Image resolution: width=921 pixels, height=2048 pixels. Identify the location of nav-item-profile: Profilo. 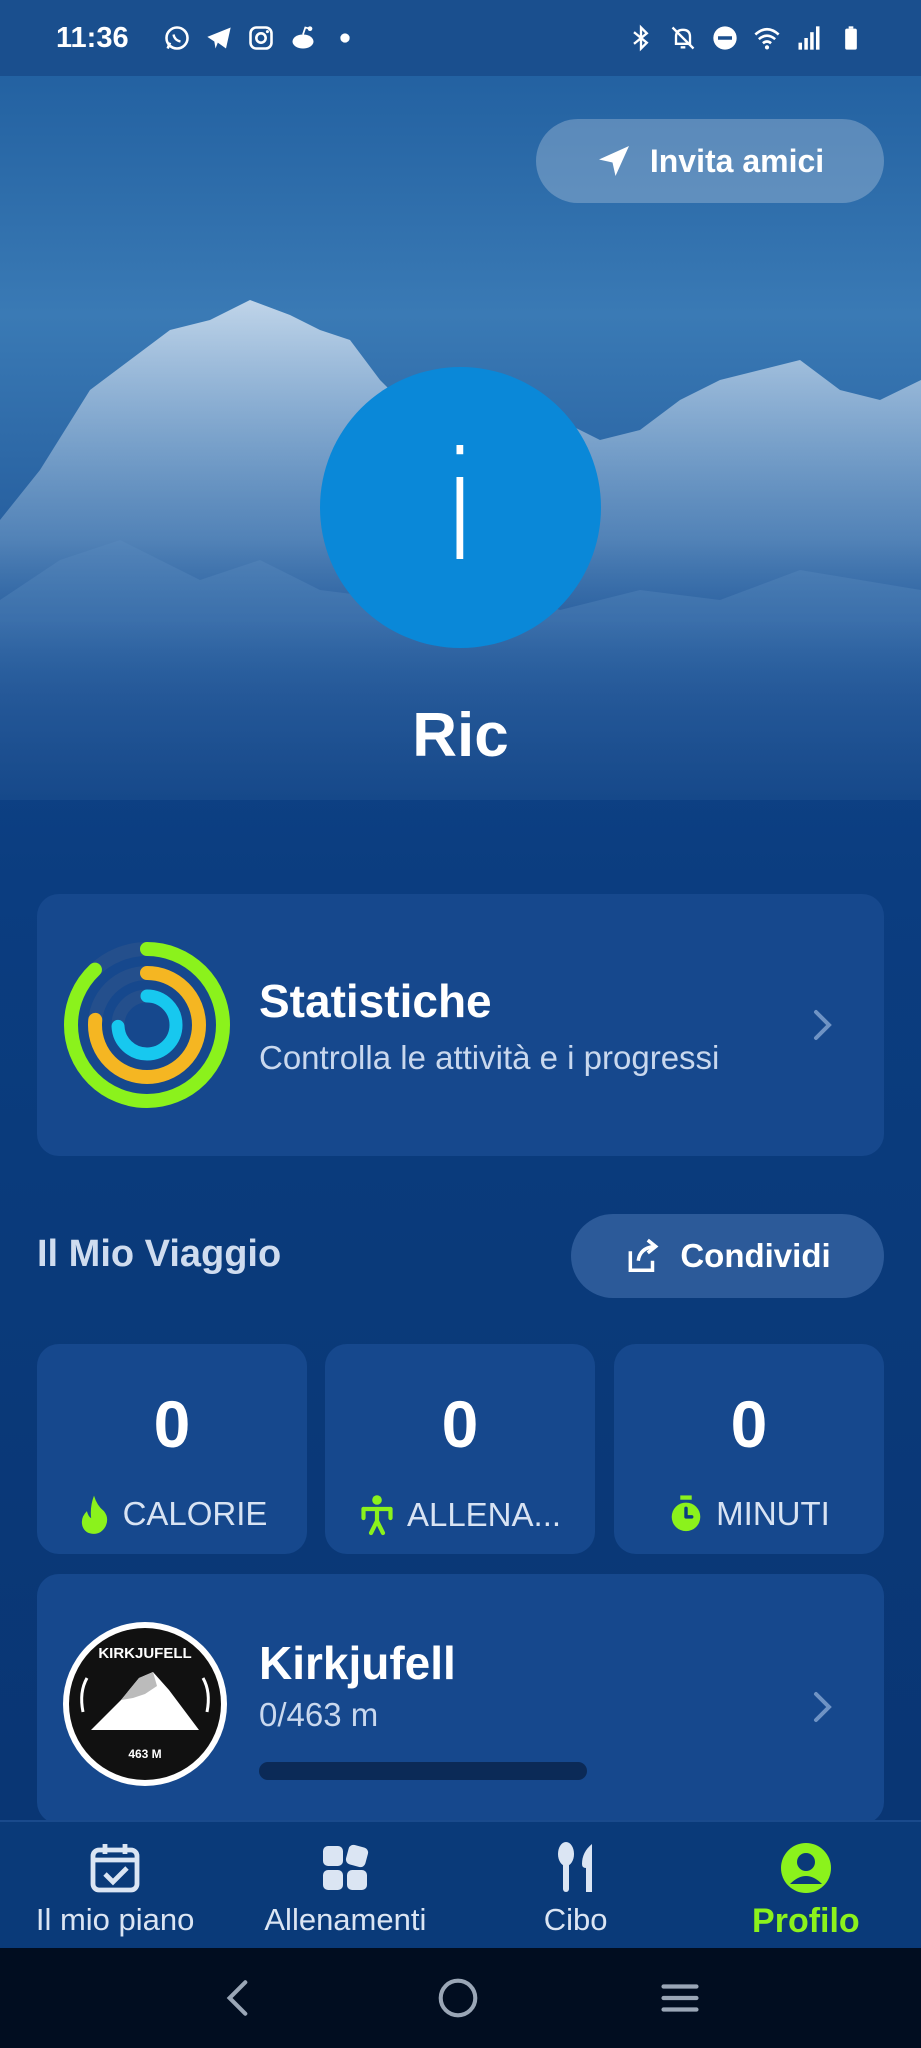
(806, 1885).